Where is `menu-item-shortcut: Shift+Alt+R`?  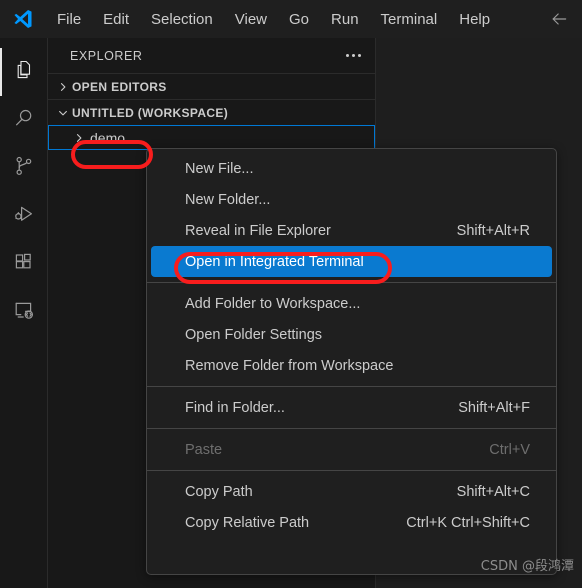 menu-item-shortcut: Shift+Alt+R is located at coordinates (493, 230).